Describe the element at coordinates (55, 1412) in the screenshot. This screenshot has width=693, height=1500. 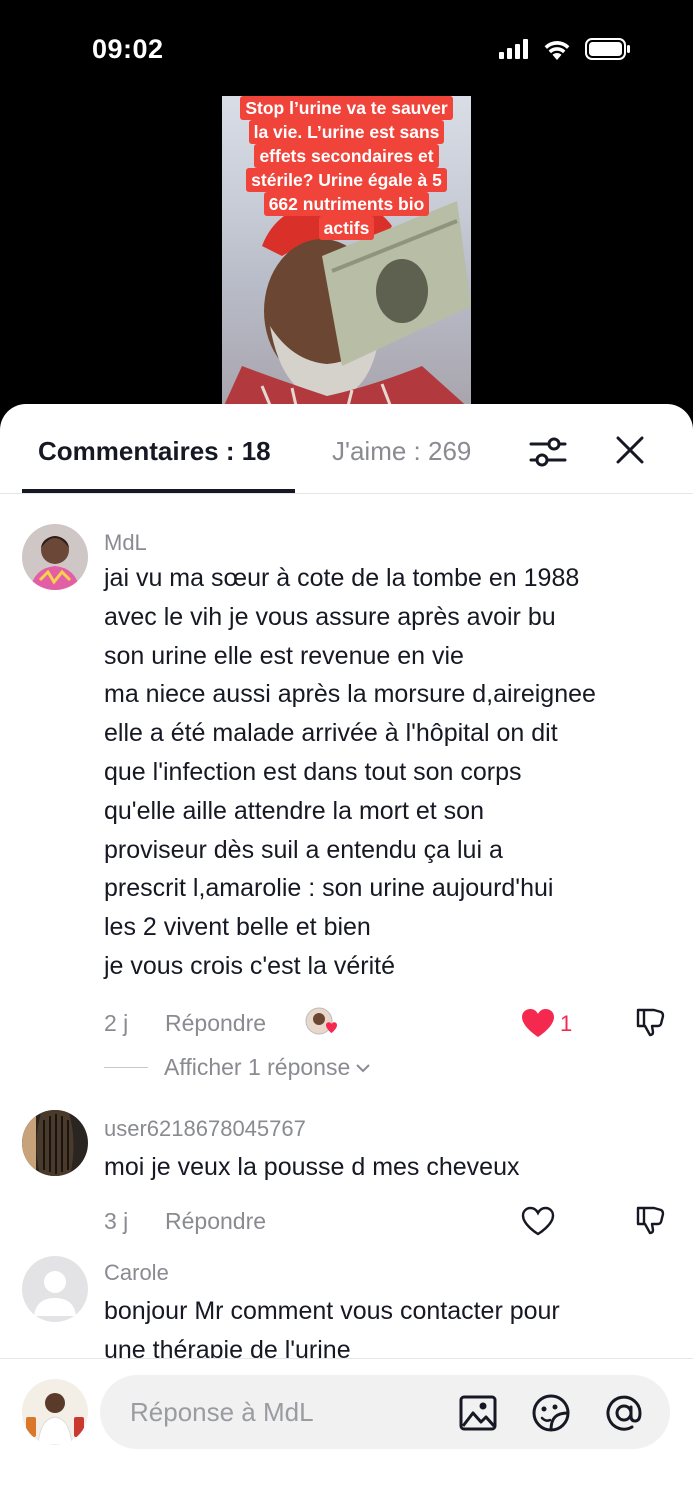
I see `my-avatar` at that location.